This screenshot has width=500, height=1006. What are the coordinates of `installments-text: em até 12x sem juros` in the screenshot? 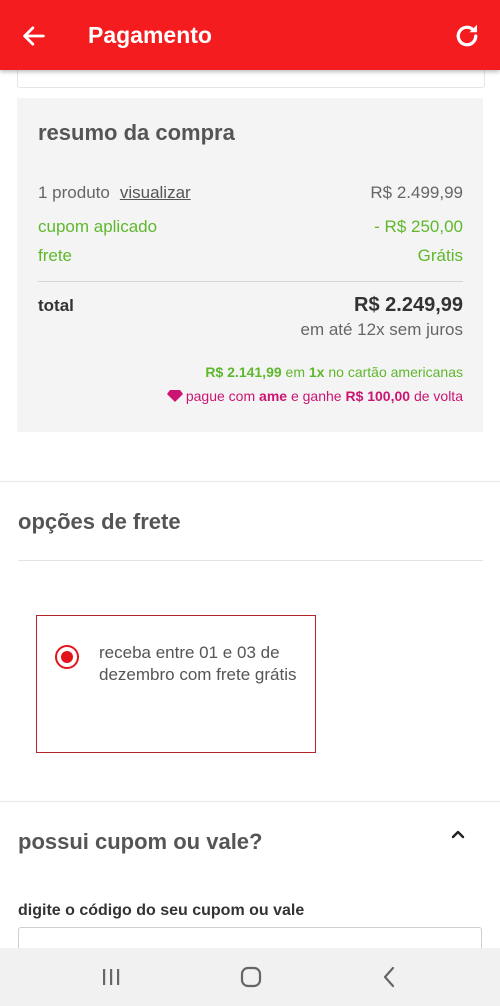 It's located at (381, 329).